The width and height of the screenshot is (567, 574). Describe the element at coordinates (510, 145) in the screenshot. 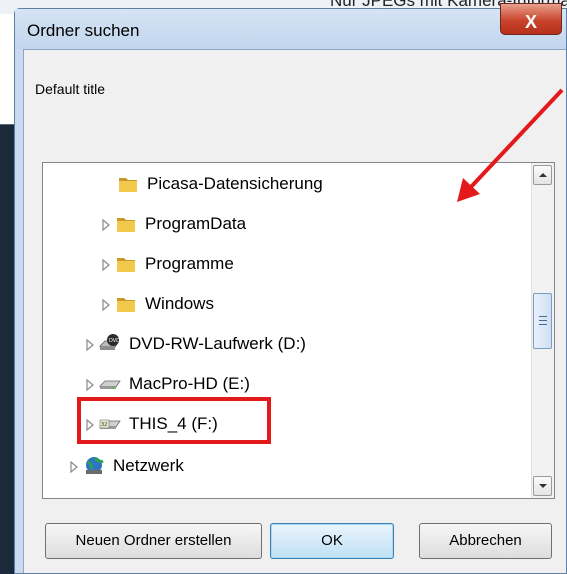

I see `annotation-arrow` at that location.